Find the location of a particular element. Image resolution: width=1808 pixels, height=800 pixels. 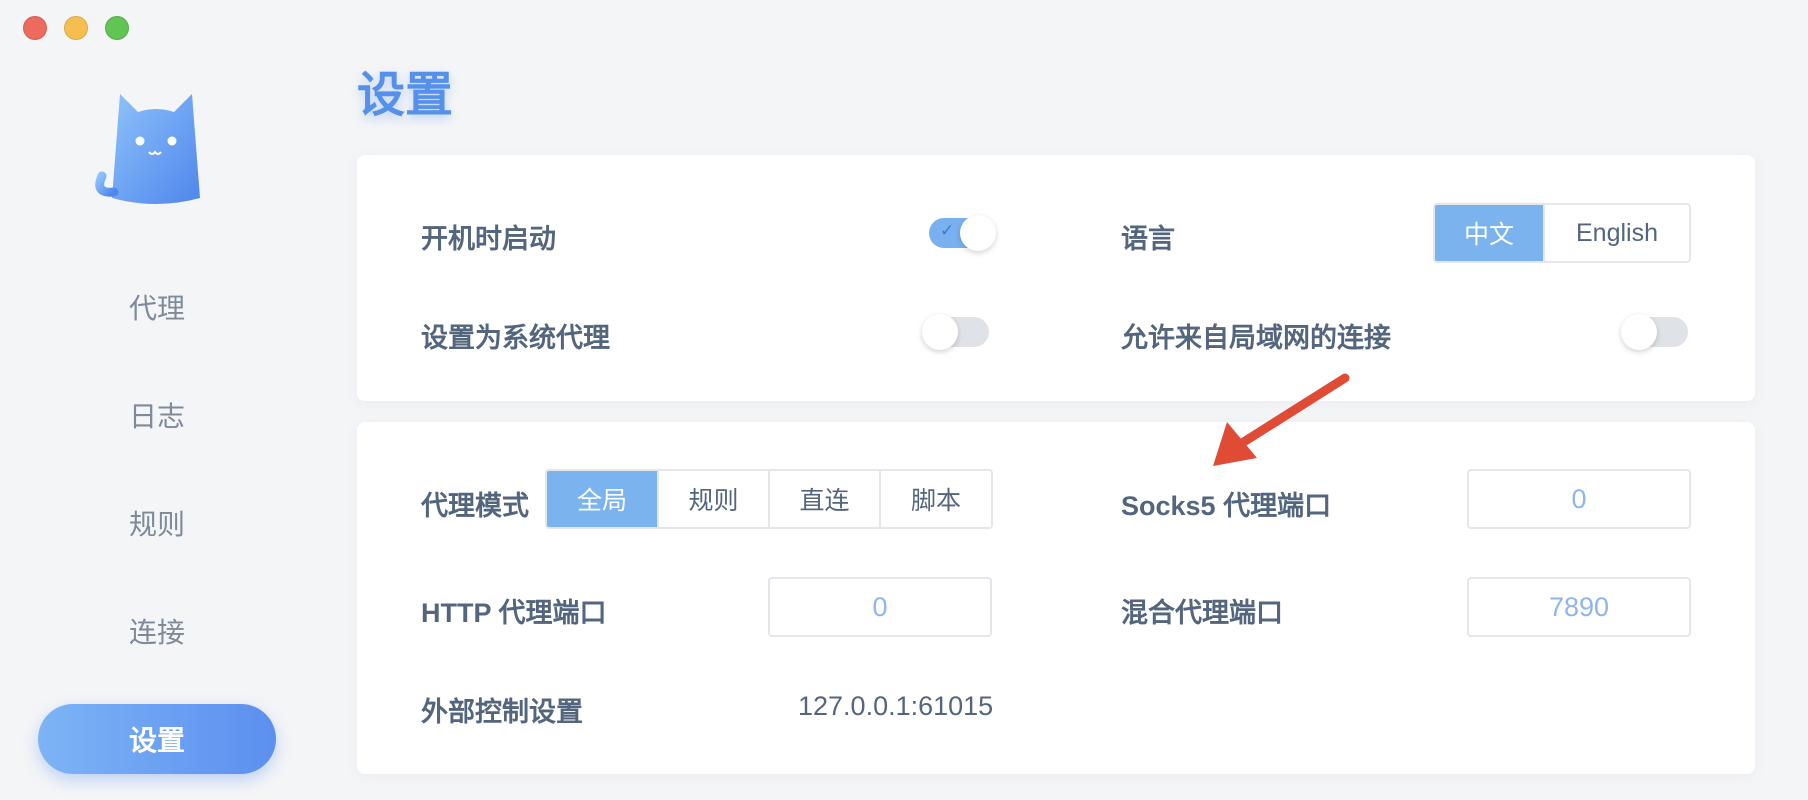

sidebar-item-settings: 设置 is located at coordinates (157, 739).